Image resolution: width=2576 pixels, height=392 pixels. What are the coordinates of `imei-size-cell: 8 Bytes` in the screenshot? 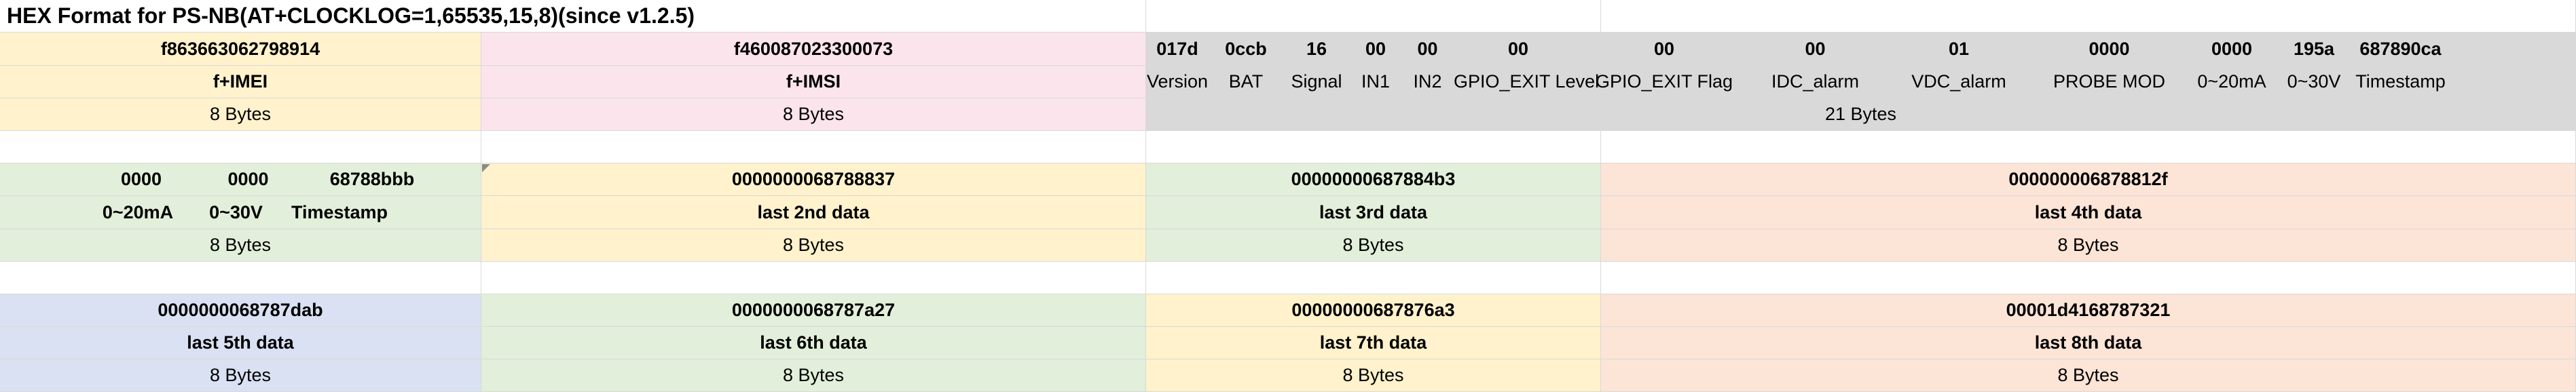 It's located at (241, 114).